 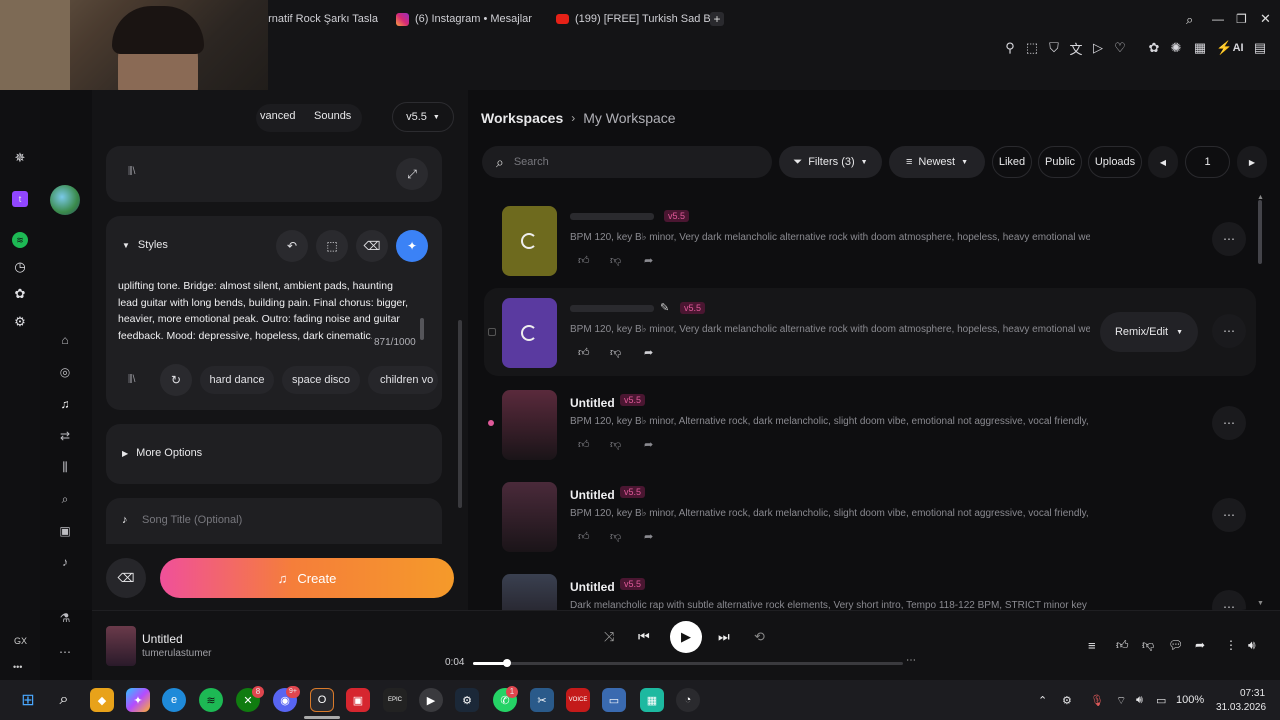 What do you see at coordinates (724, 637) in the screenshot?
I see `next-icon: ⏭` at bounding box center [724, 637].